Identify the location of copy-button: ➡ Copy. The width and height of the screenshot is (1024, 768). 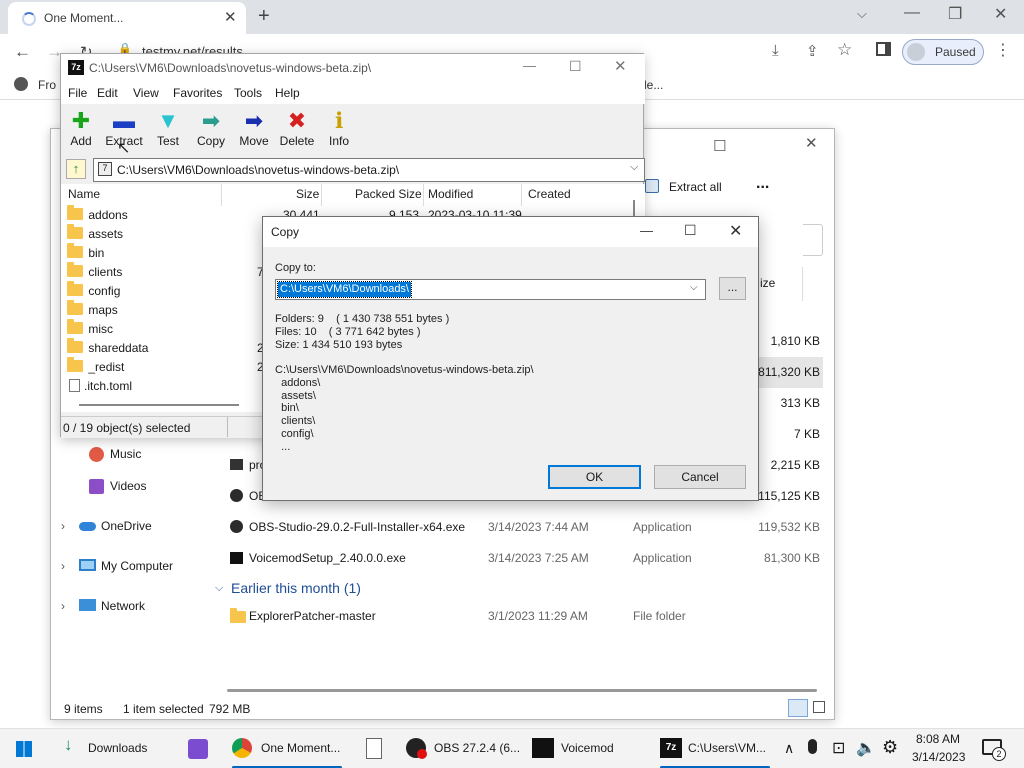
(211, 128).